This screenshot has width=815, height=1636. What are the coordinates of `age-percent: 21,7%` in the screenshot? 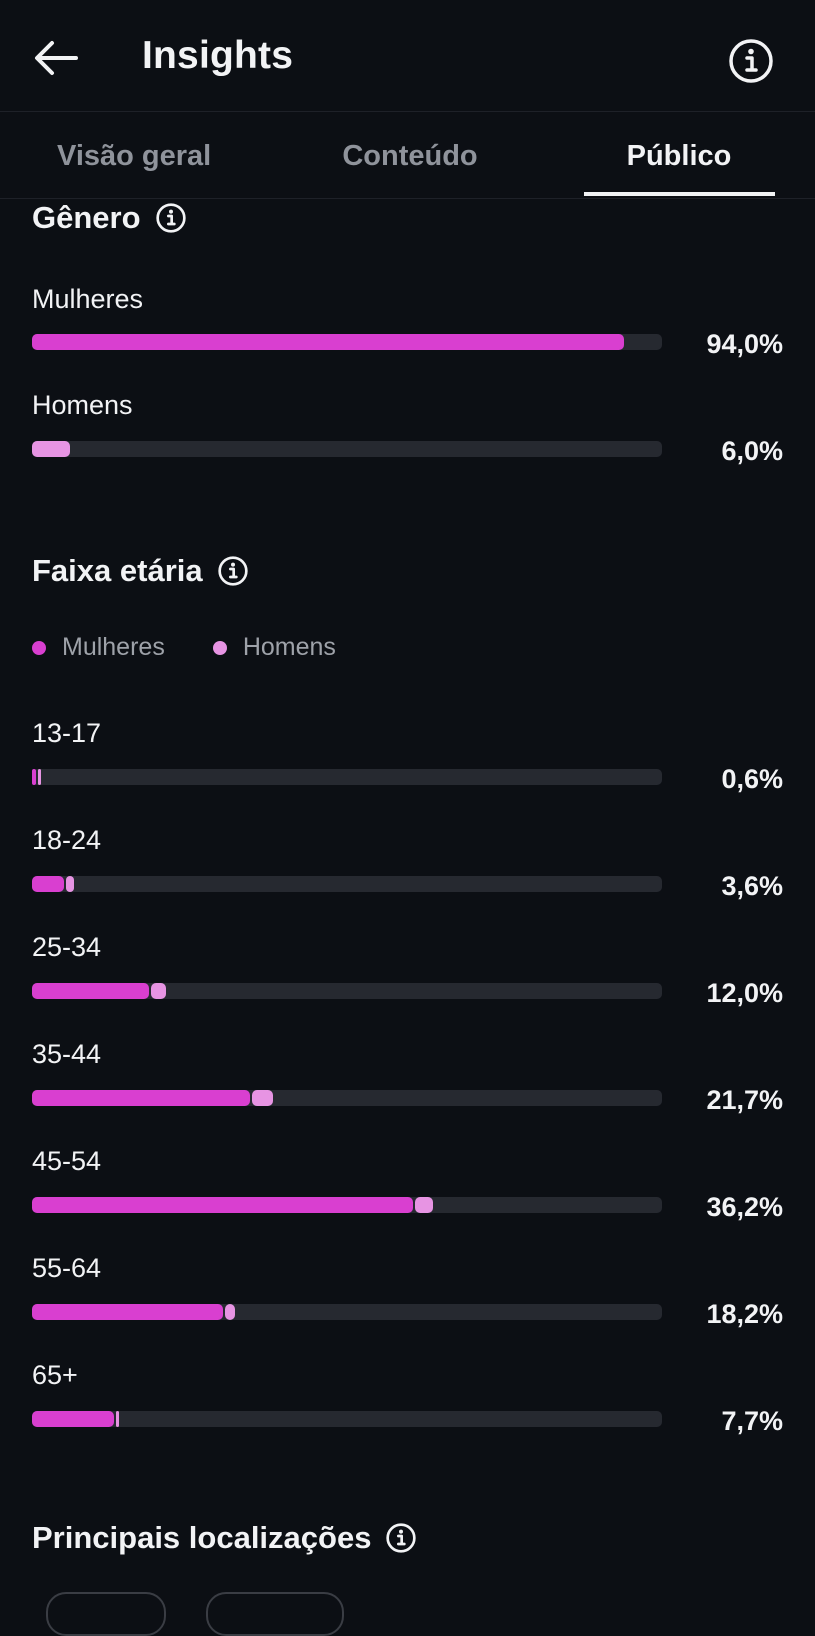 It's located at (744, 1100).